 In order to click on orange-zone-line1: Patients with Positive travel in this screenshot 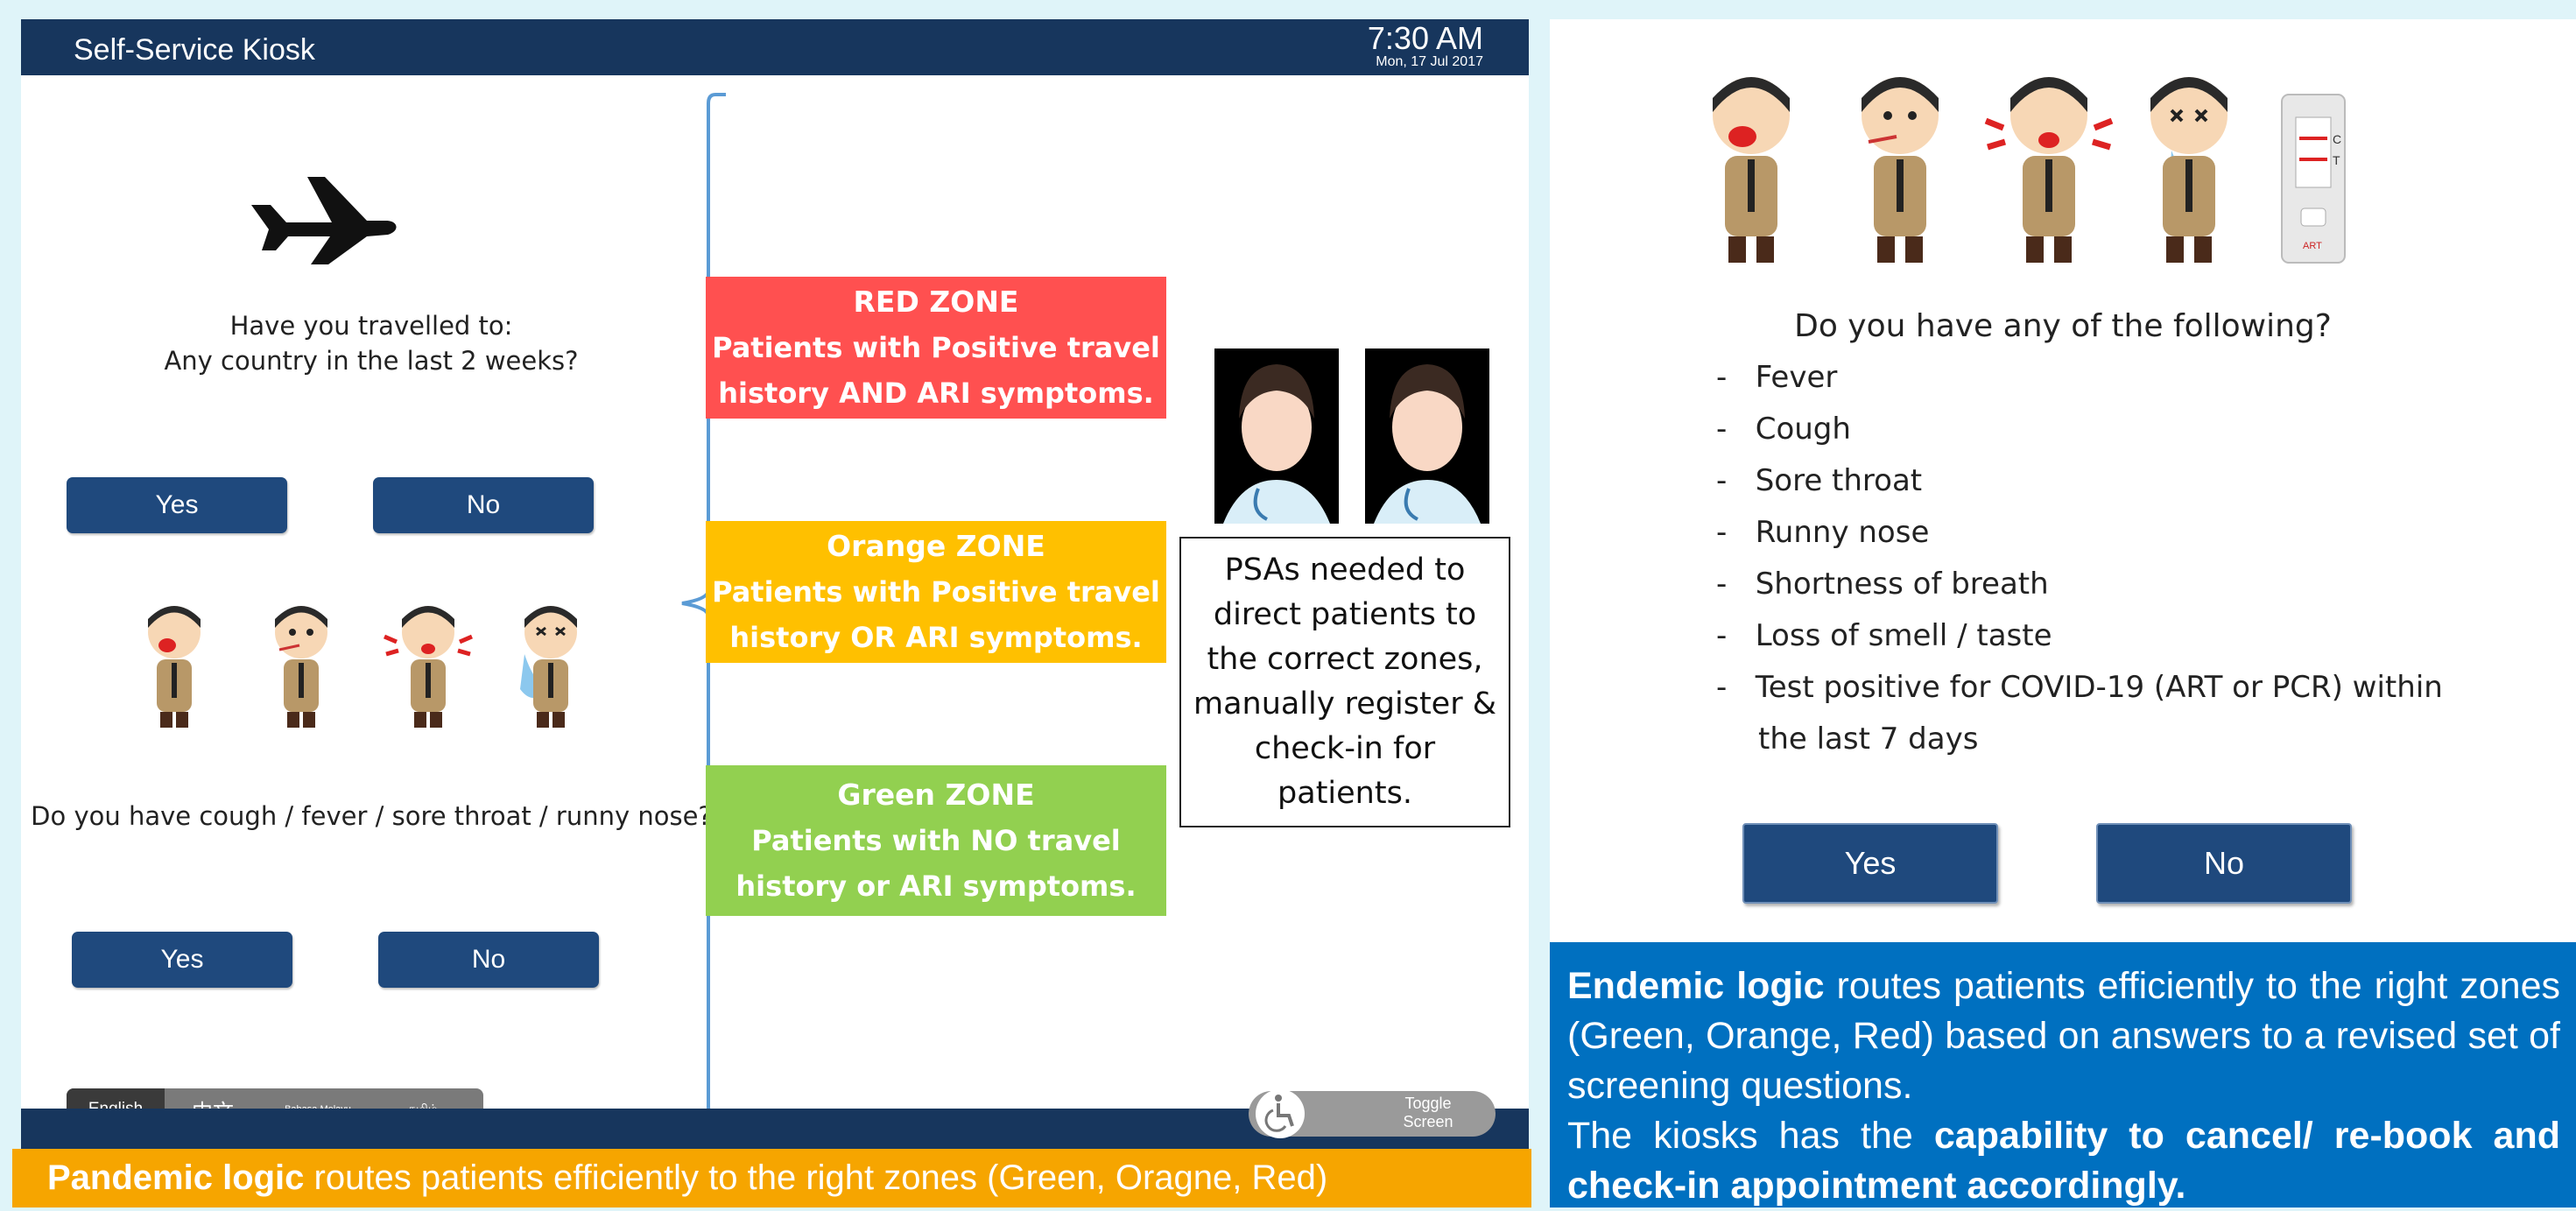, I will do `click(936, 592)`.